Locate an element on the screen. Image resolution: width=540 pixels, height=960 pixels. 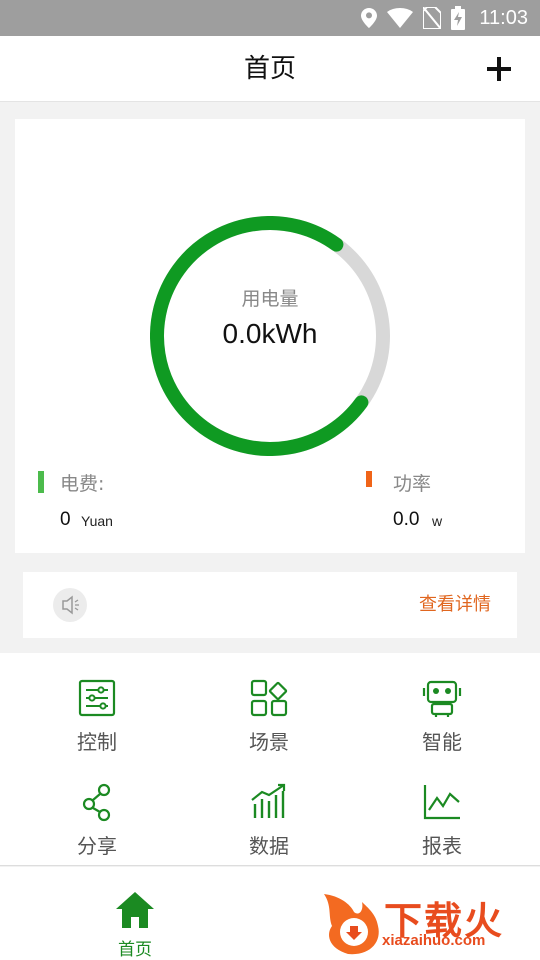
battery-charging-icon is located at coordinates (458, 18).